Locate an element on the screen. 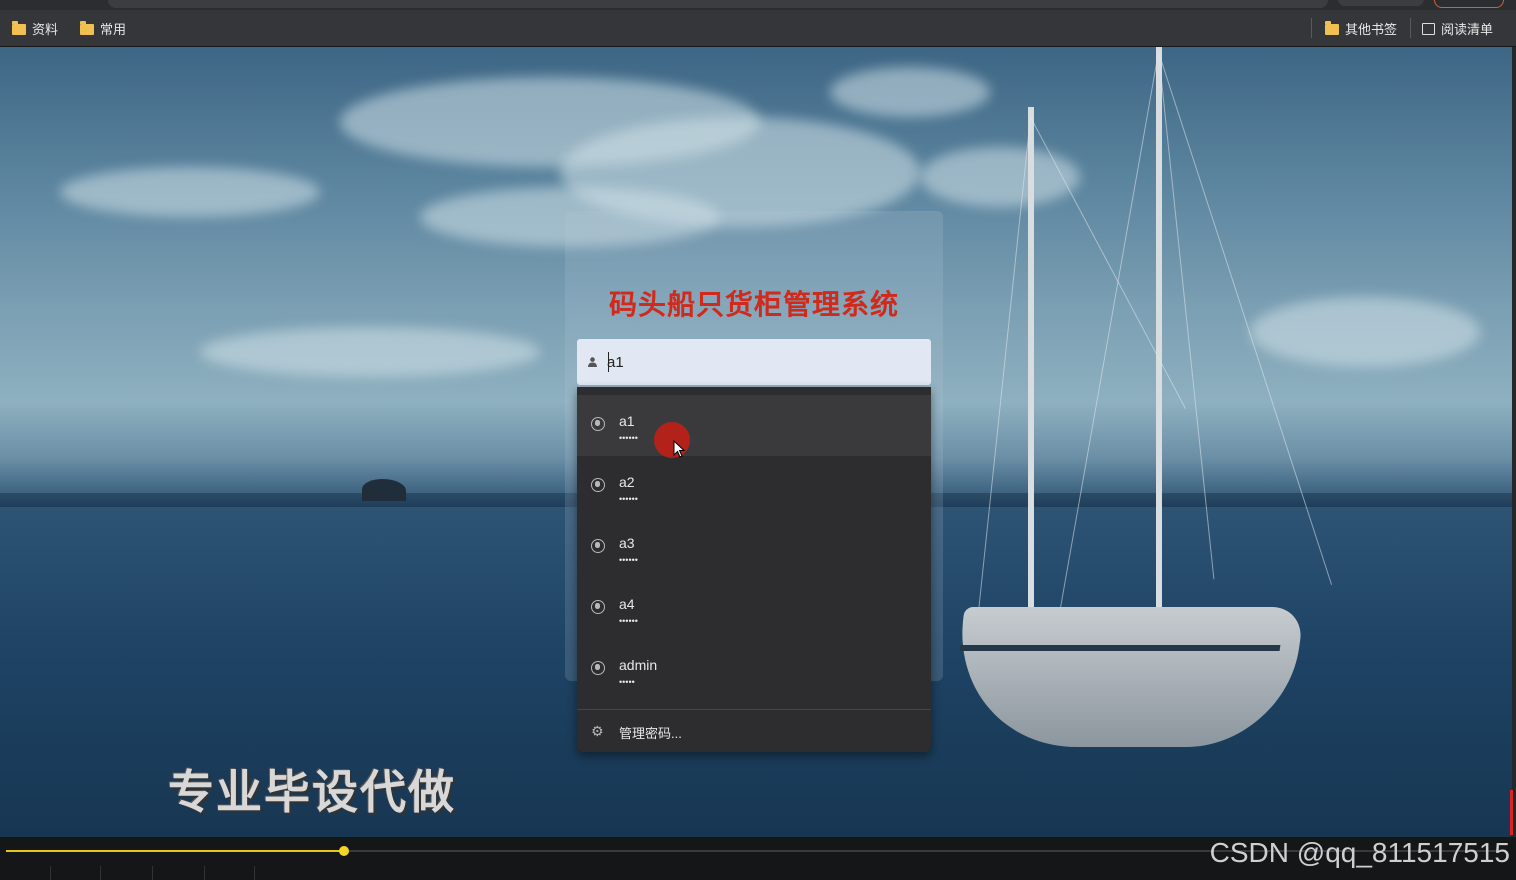  autofill-item: a1 •••••• is located at coordinates (754, 425).